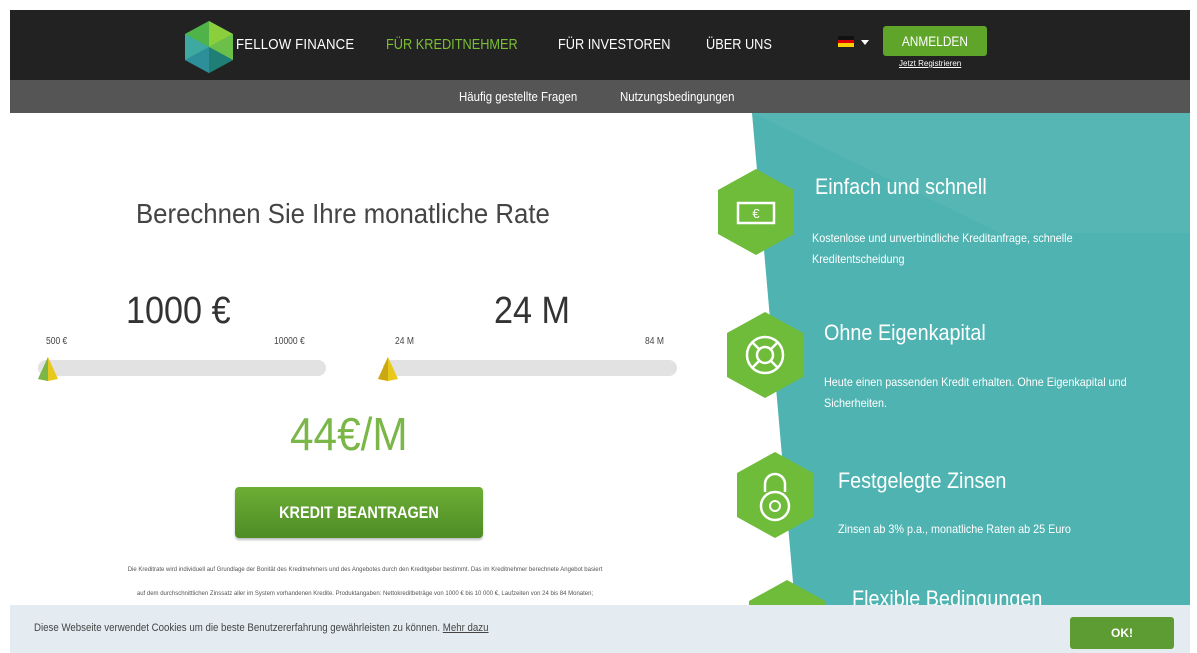  What do you see at coordinates (343, 213) in the screenshot?
I see `calculator-title: Berechnen Sie Ihre monatliche Rate` at bounding box center [343, 213].